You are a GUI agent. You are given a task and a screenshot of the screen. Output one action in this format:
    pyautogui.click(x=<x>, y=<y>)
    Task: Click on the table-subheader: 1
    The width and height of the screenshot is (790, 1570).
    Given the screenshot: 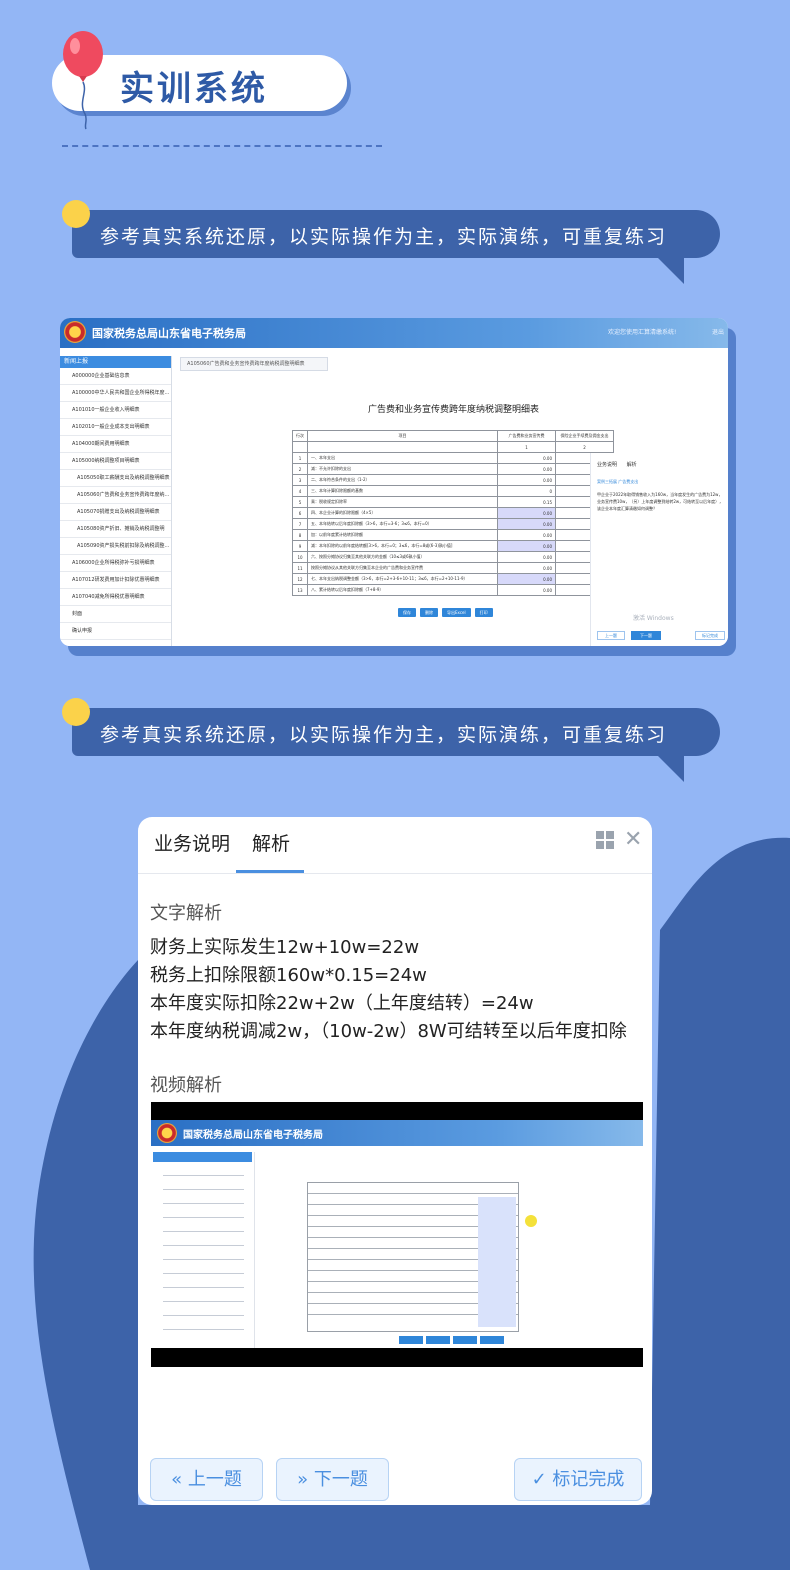 What is the action you would take?
    pyautogui.click(x=526, y=447)
    